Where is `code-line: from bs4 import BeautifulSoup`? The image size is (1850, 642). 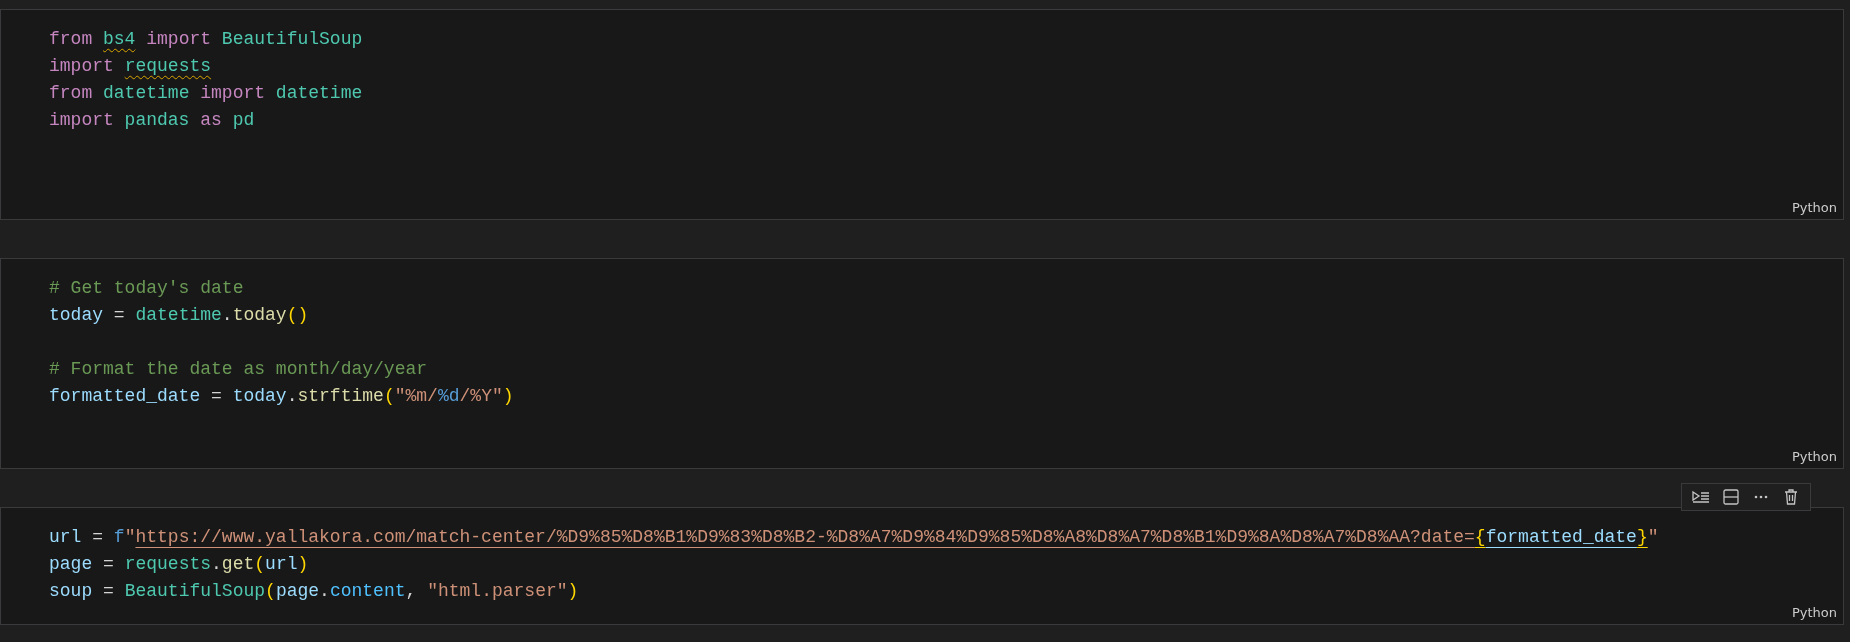 code-line: from bs4 import BeautifulSoup is located at coordinates (206, 39).